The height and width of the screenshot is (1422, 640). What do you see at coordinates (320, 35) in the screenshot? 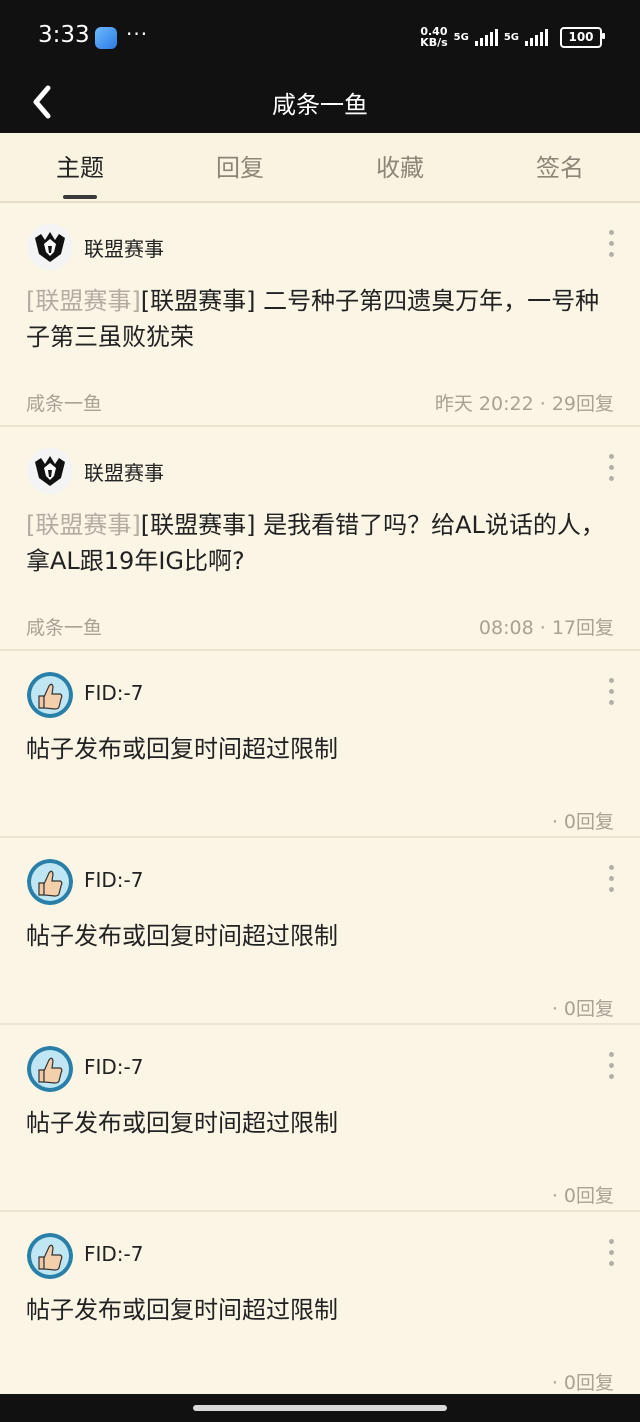
I see `status-bar: 3:33 ··· 0.40 KB/s 5G 5G 100` at bounding box center [320, 35].